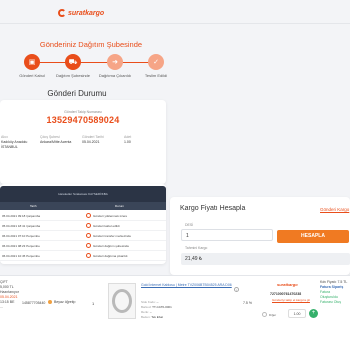 This screenshot has width=350, height=350. I want to click on movement-date: 06.04.2021 08:23 Perşembe, so click(21, 246).